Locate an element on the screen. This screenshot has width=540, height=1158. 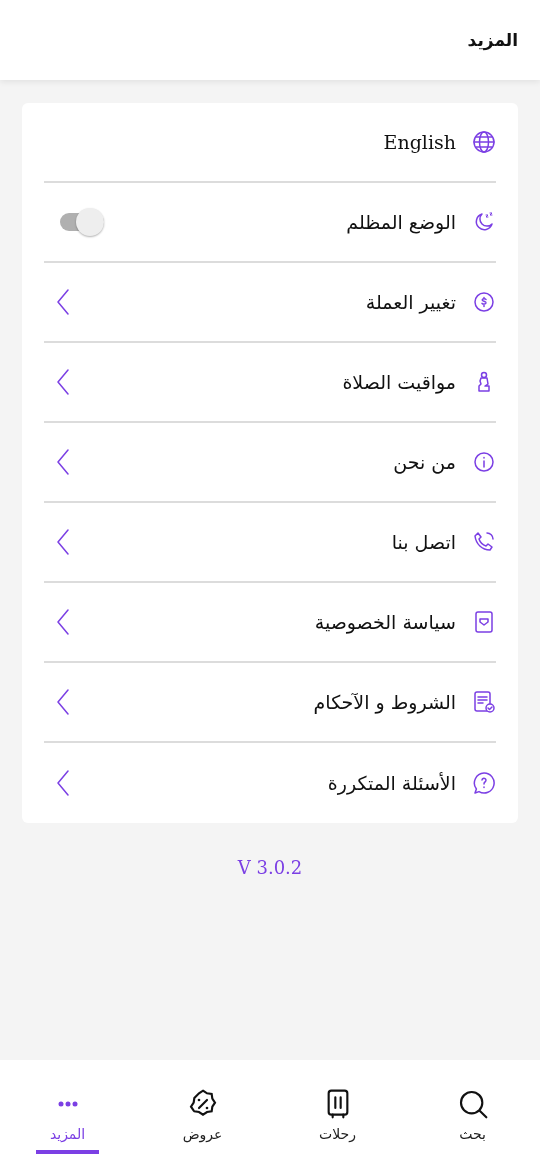
settings-label: الشروط و الآحكام is located at coordinates (384, 702).